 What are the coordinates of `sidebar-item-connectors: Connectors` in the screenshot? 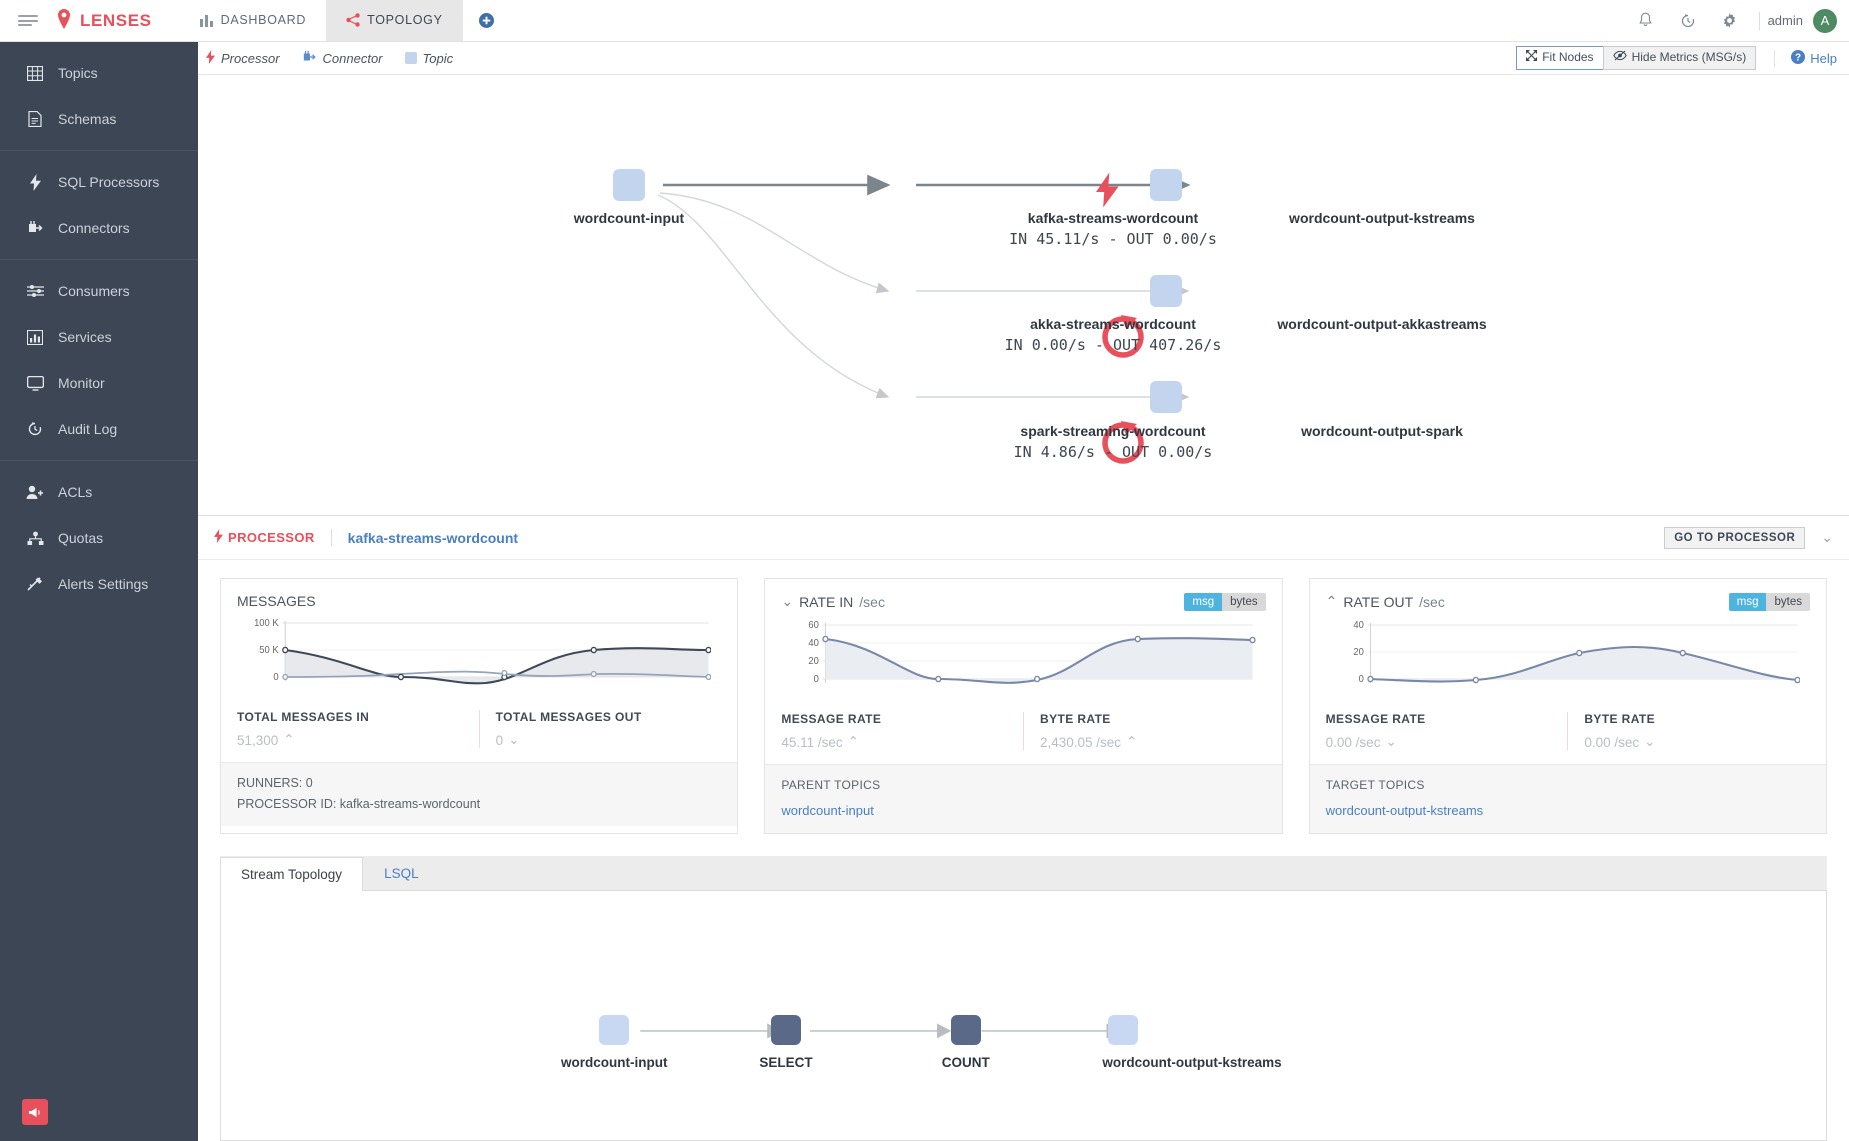 It's located at (99, 228).